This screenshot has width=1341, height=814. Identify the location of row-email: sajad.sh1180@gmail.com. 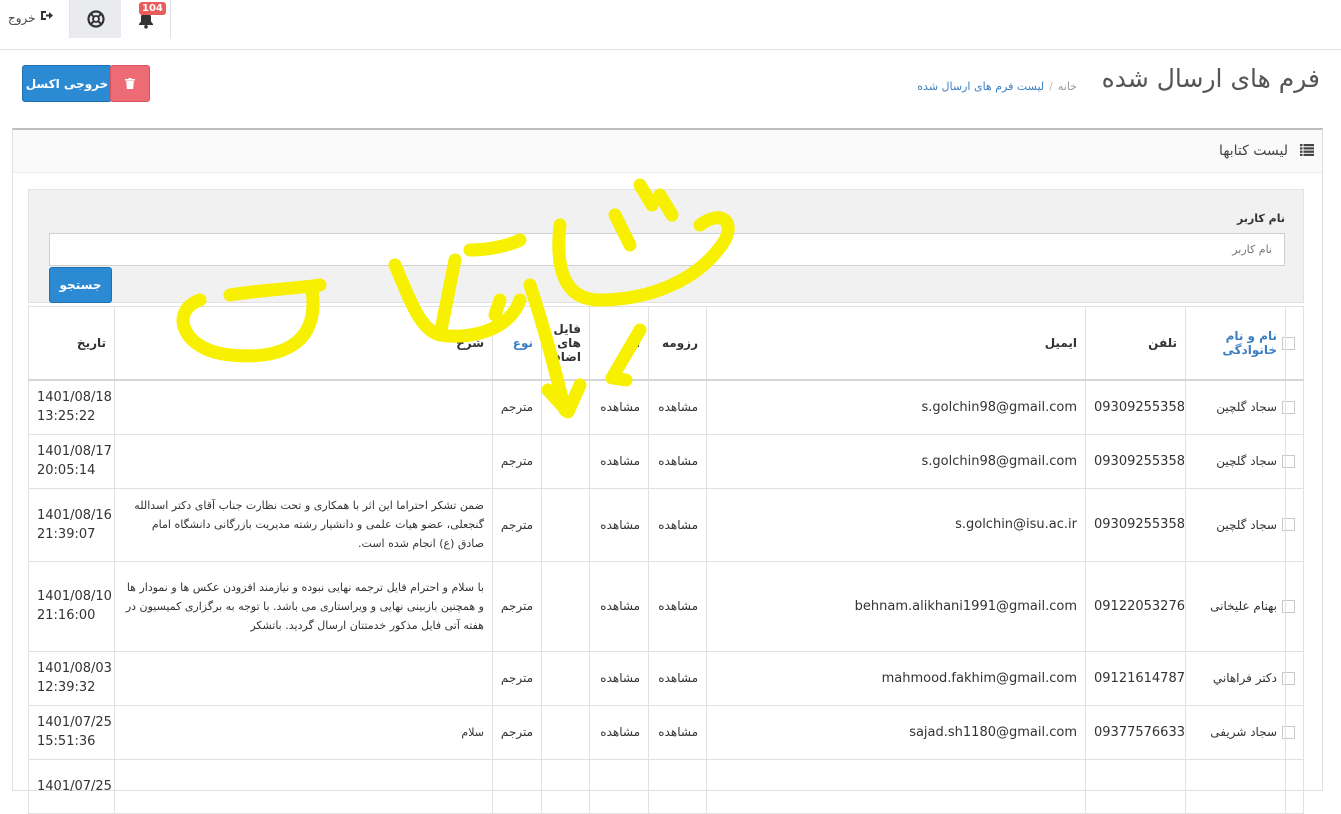
(896, 732).